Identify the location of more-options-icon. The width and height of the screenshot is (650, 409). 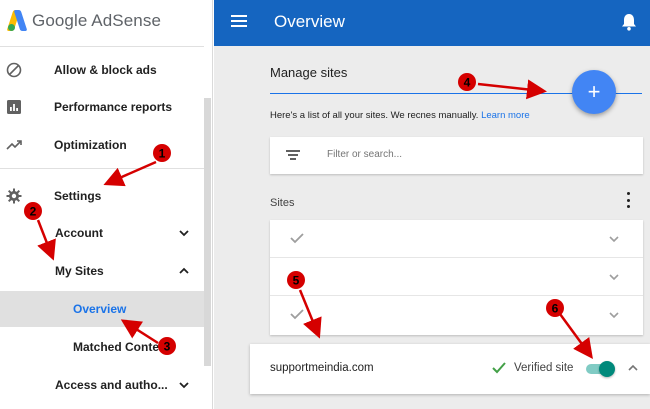
(628, 200).